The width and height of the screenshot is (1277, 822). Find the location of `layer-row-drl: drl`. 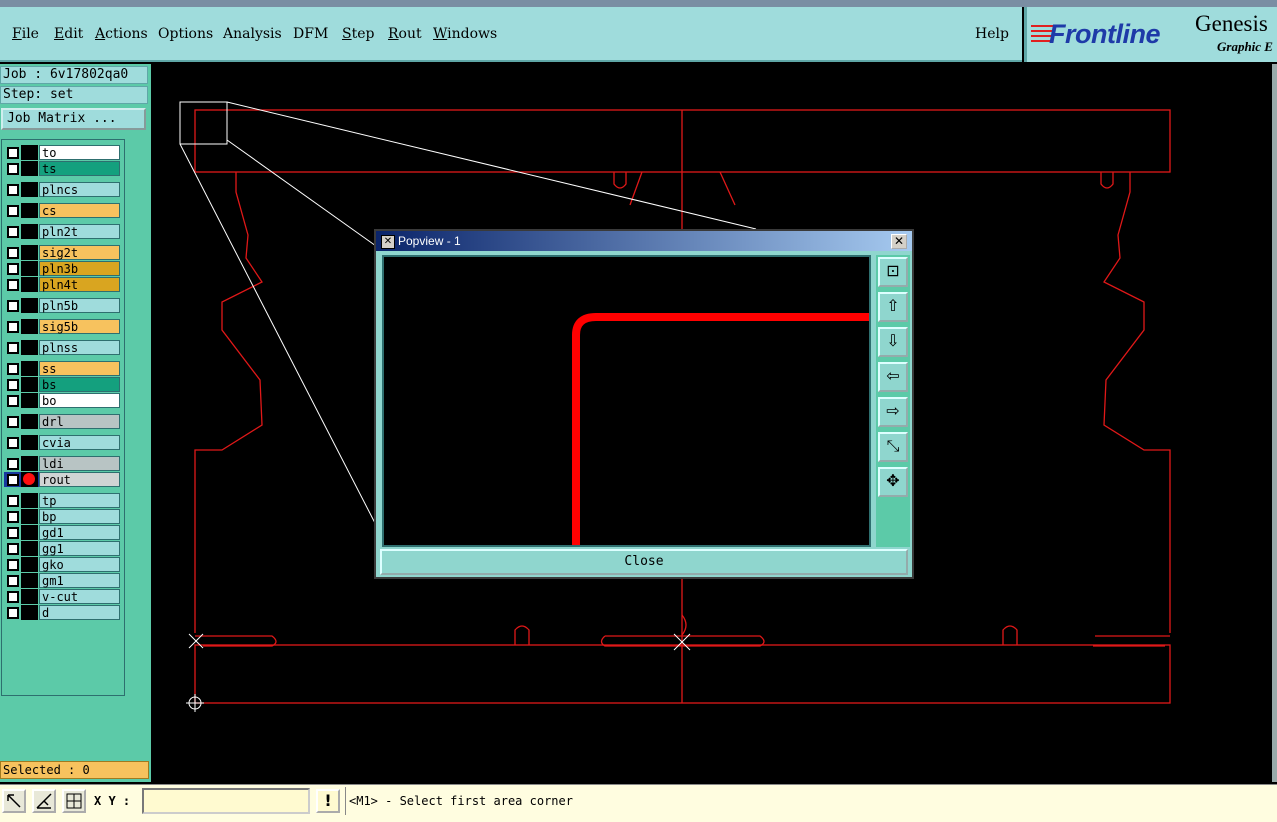

layer-row-drl: drl is located at coordinates (62, 421).